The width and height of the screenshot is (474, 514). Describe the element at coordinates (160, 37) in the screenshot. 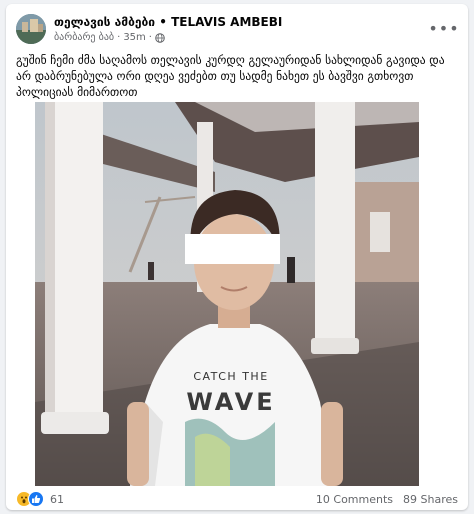

I see `globe-icon` at that location.